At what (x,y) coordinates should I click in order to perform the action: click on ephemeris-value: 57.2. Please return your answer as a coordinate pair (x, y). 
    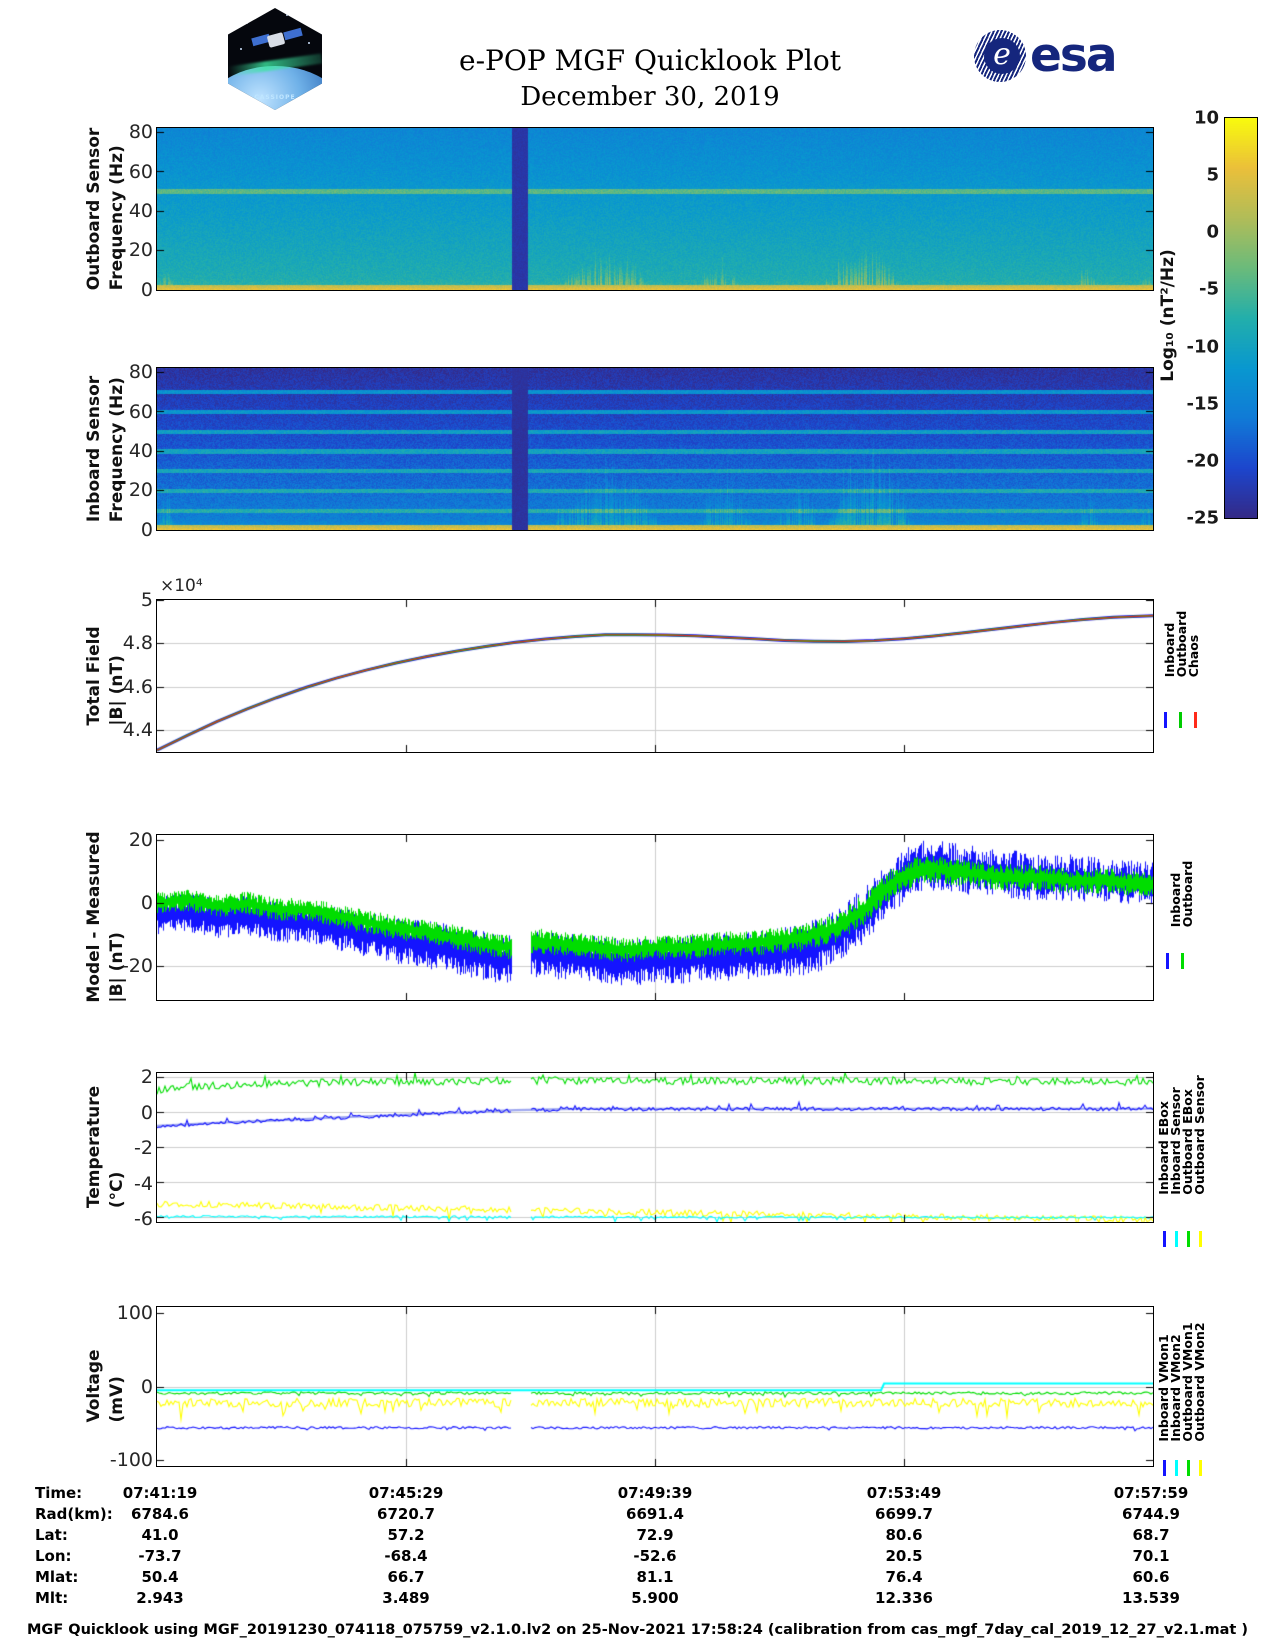
    Looking at the image, I should click on (406, 1535).